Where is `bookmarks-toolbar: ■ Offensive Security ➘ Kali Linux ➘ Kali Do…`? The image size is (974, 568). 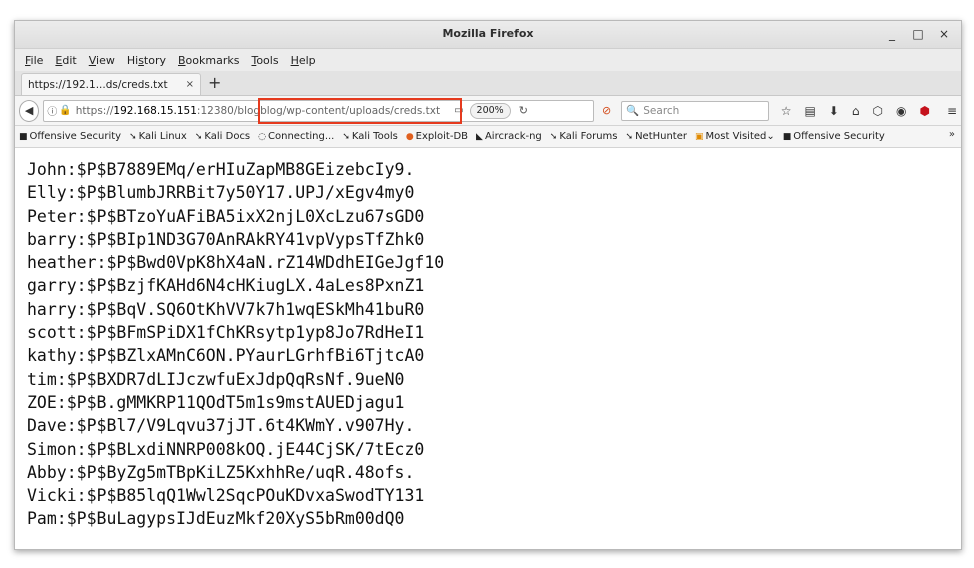
bookmarks-toolbar: ■ Offensive Security ➘ Kali Linux ➘ Kali Do… is located at coordinates (488, 137).